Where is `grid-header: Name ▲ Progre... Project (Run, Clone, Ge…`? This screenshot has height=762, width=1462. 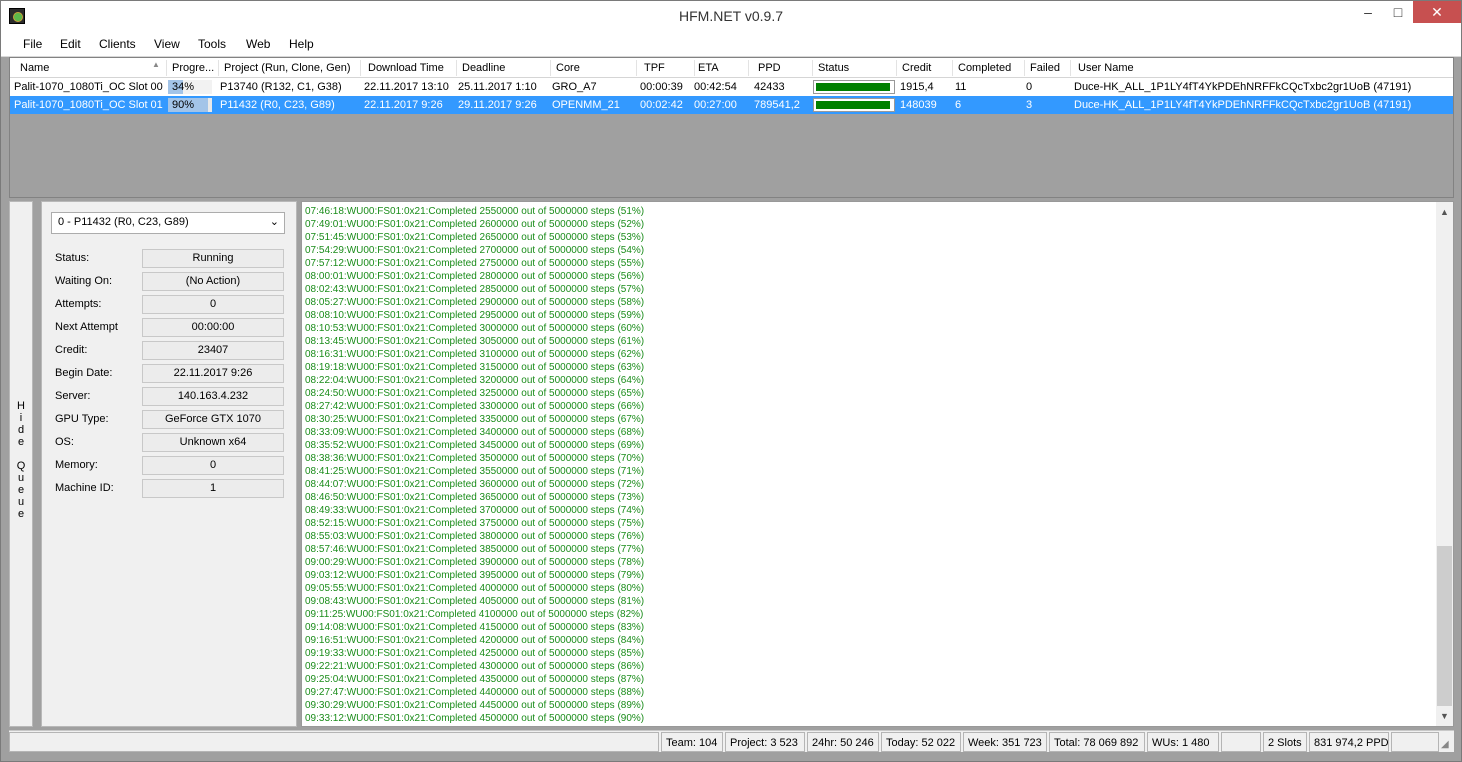
grid-header: Name ▲ Progre... Project (Run, Clone, Ge… is located at coordinates (731, 68).